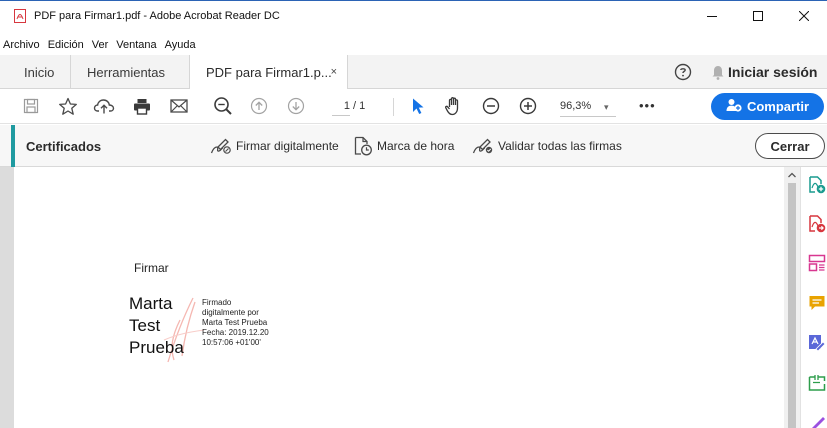  I want to click on signature-detail-line: 10:57:06 +01'00', so click(231, 342).